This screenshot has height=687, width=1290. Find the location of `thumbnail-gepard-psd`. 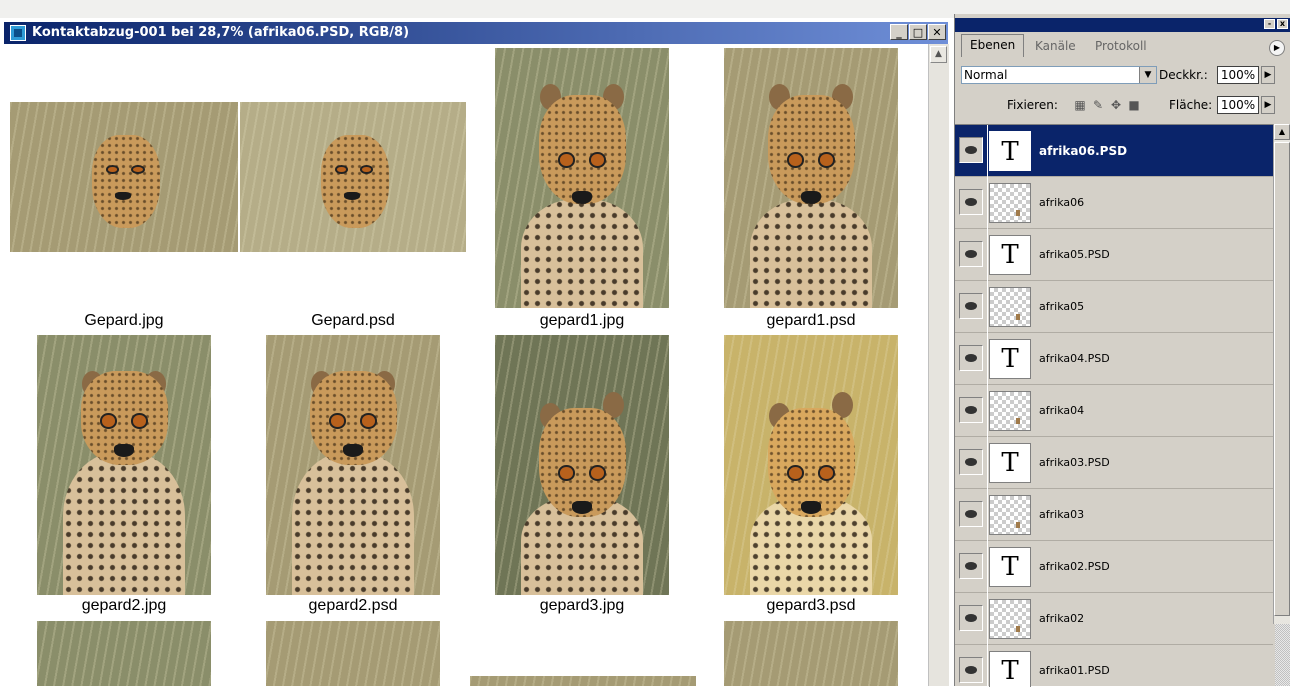

thumbnail-gepard-psd is located at coordinates (353, 177).